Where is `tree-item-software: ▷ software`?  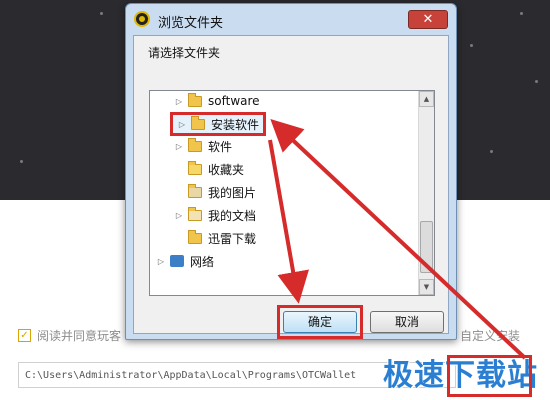 tree-item-software: ▷ software is located at coordinates (217, 101).